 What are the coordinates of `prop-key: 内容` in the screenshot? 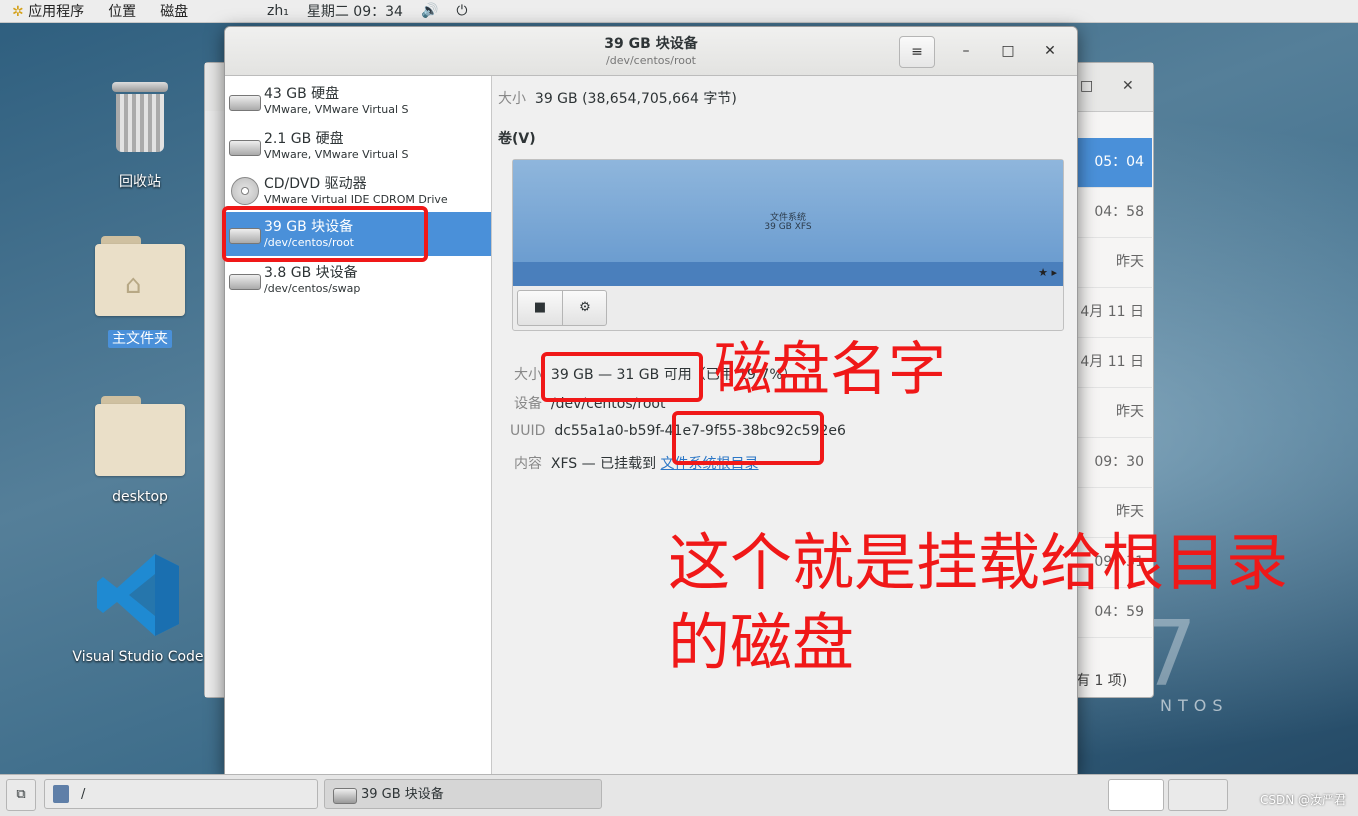 It's located at (528, 464).